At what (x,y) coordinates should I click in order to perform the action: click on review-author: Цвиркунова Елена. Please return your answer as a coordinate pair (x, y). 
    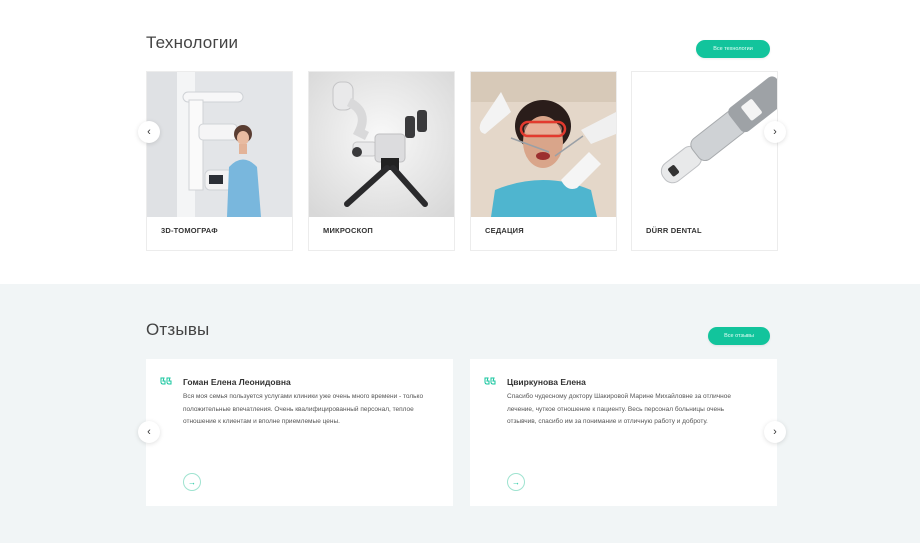
    Looking at the image, I should click on (546, 382).